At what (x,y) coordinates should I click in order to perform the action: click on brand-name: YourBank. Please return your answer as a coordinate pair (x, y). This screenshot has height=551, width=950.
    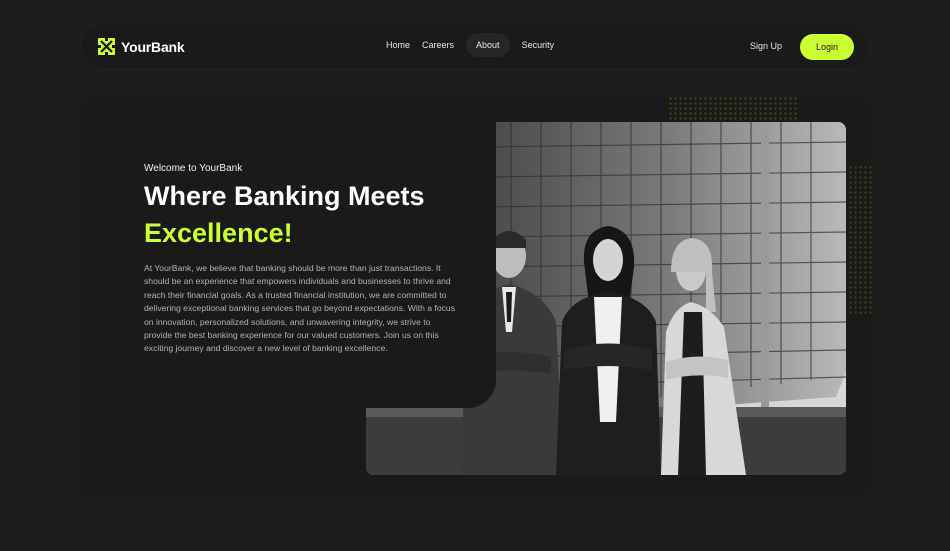
    Looking at the image, I should click on (153, 46).